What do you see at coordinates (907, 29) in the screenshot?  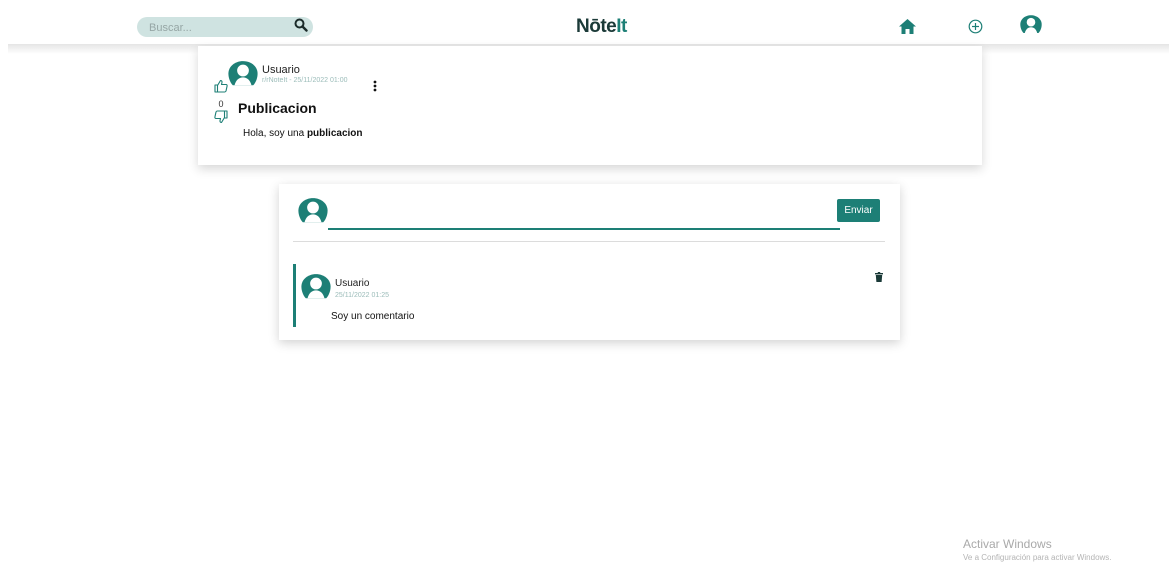 I see `home-icon` at bounding box center [907, 29].